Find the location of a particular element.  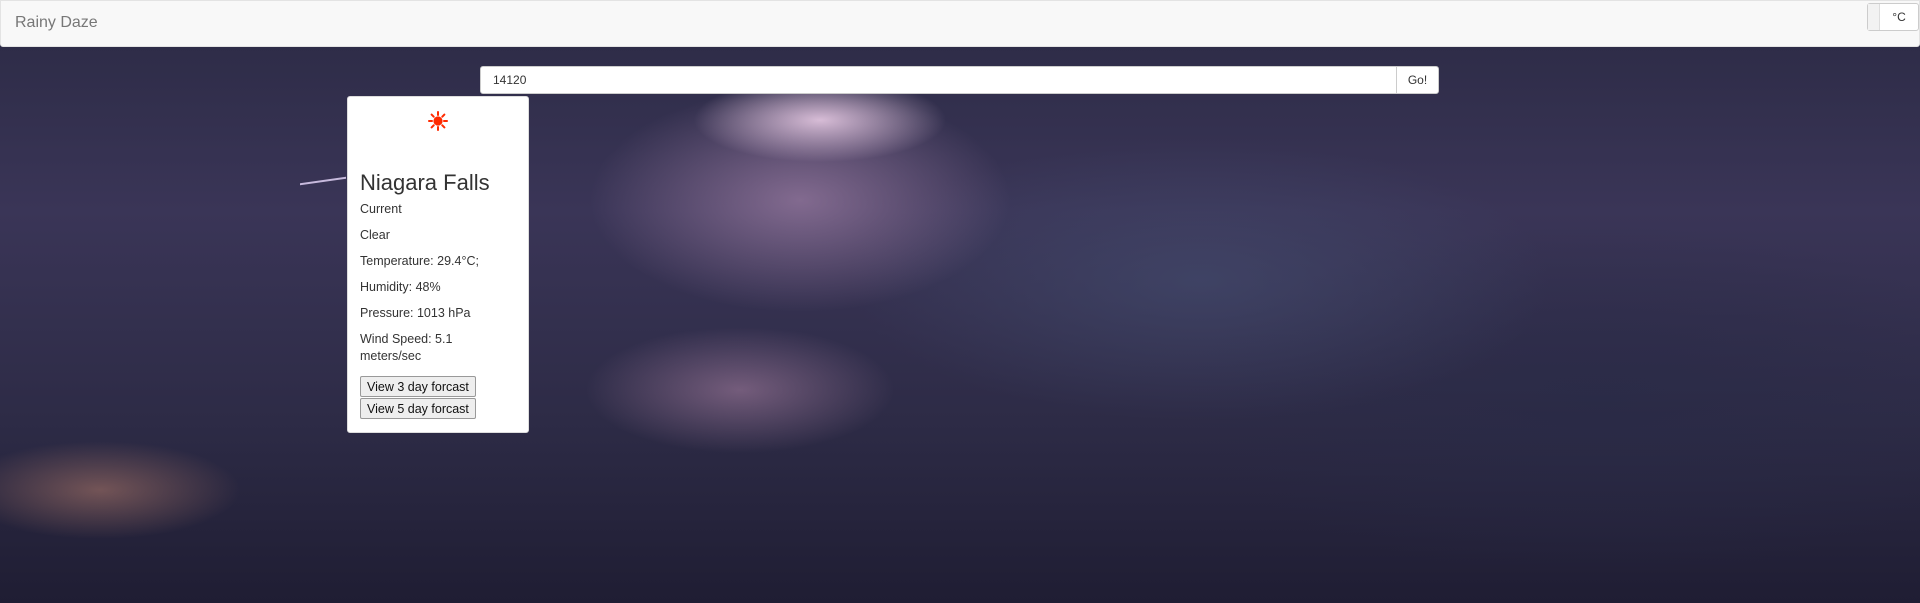

period-label: Current is located at coordinates (381, 209).